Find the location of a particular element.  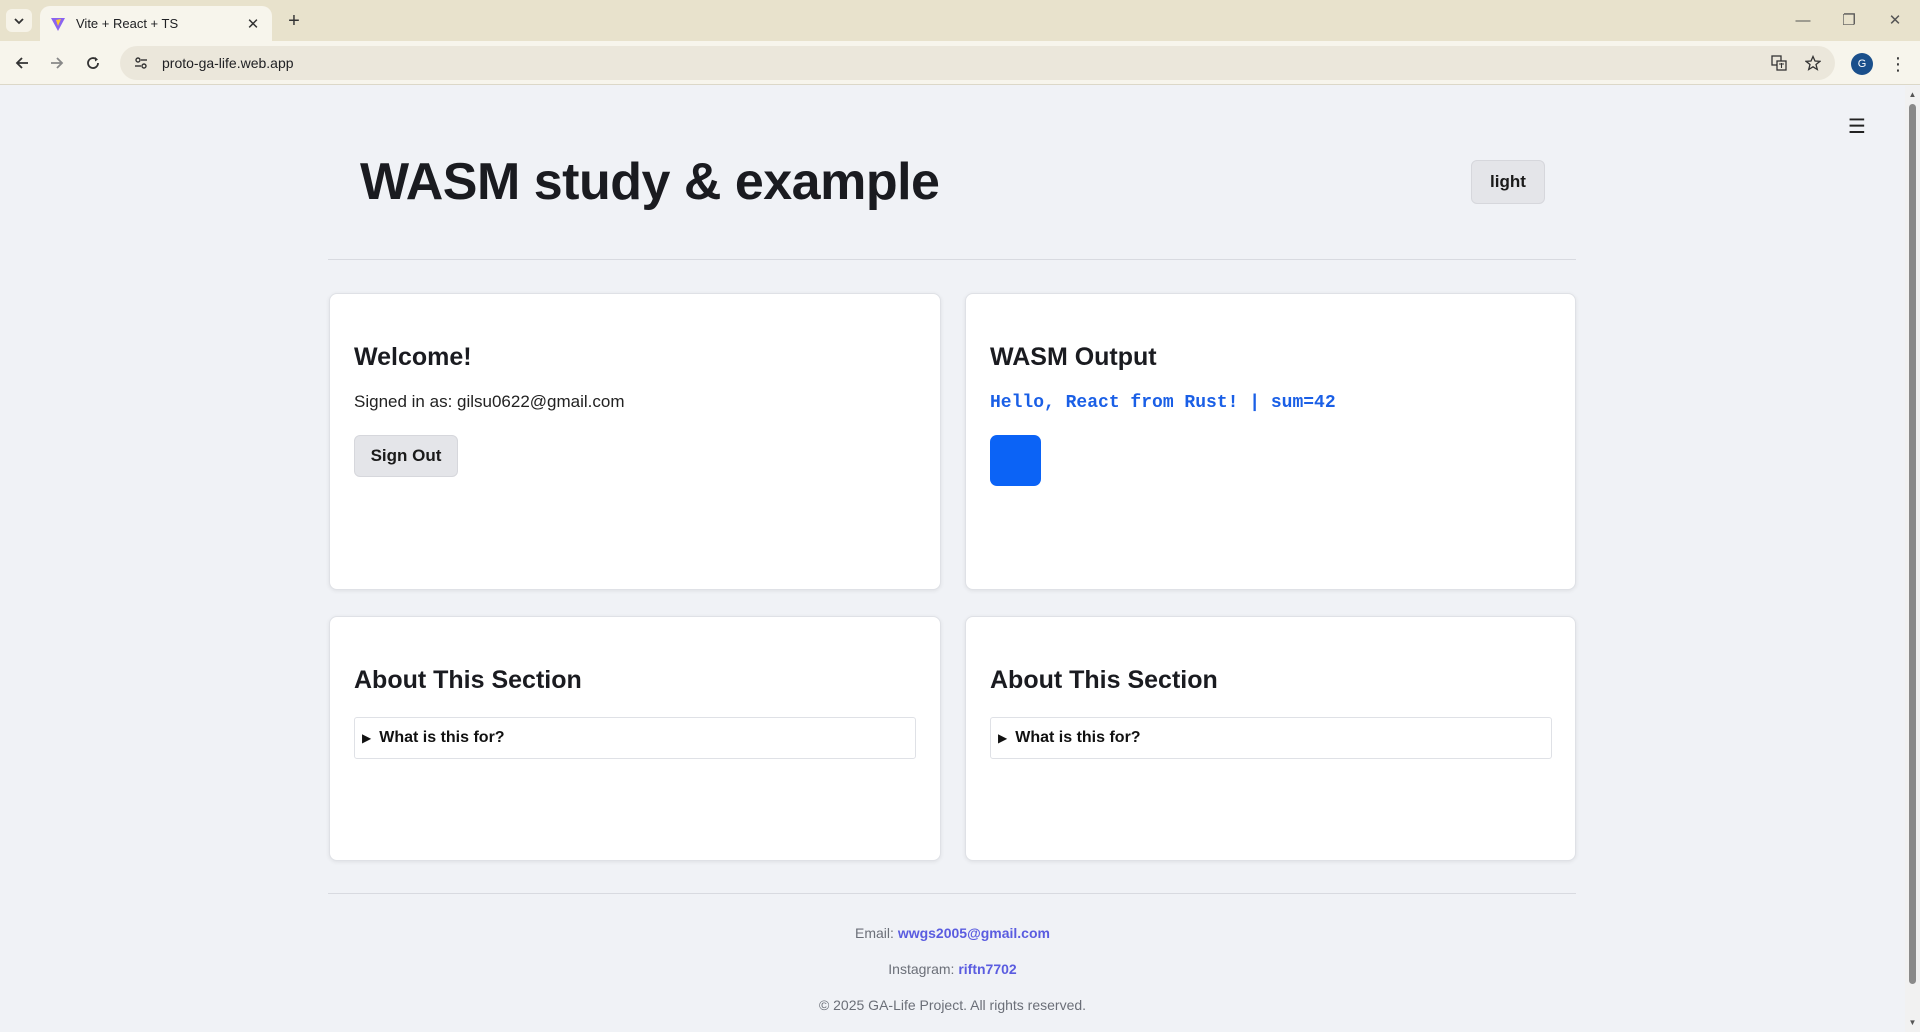

more-vert-icon: ⋮ is located at coordinates (1898, 64).